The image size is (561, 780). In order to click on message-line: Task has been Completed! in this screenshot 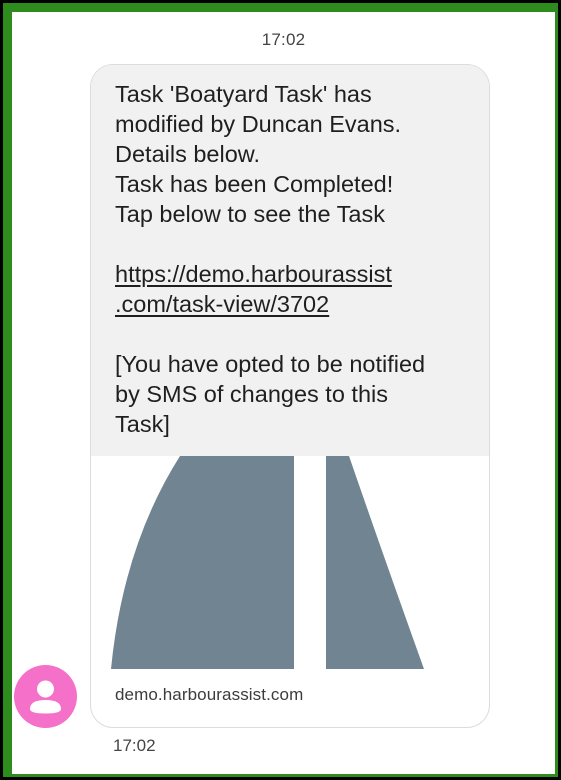, I will do `click(254, 184)`.